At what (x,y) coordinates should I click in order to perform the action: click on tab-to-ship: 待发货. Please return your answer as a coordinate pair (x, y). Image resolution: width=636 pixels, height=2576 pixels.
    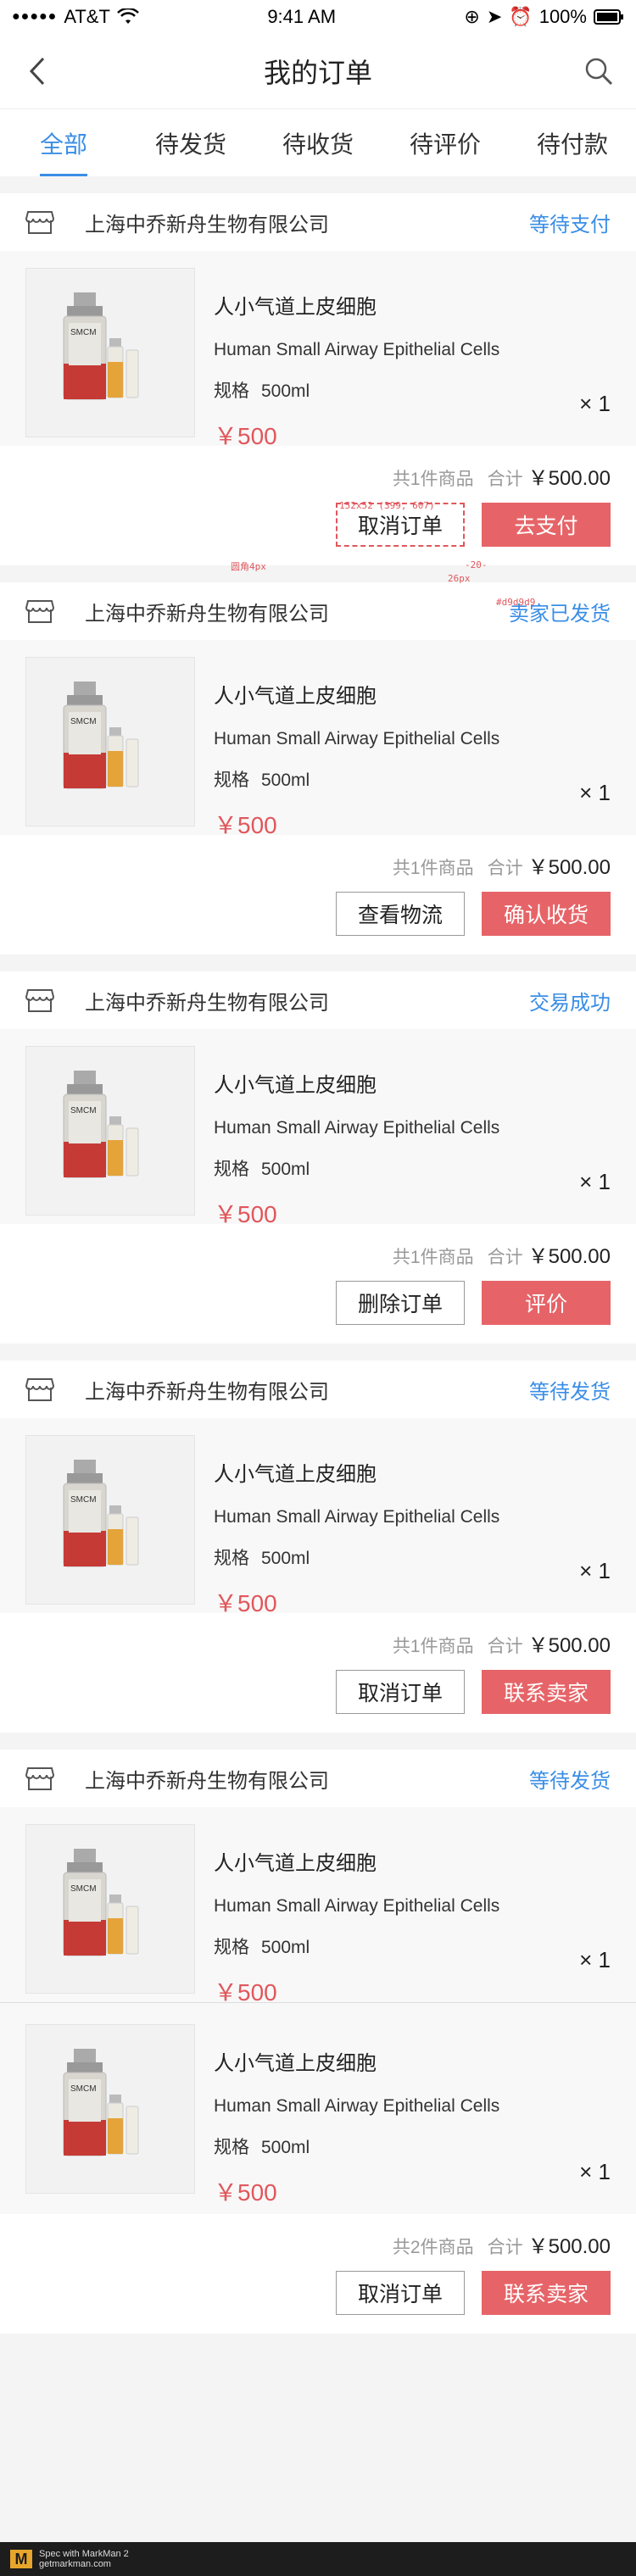
    Looking at the image, I should click on (190, 142).